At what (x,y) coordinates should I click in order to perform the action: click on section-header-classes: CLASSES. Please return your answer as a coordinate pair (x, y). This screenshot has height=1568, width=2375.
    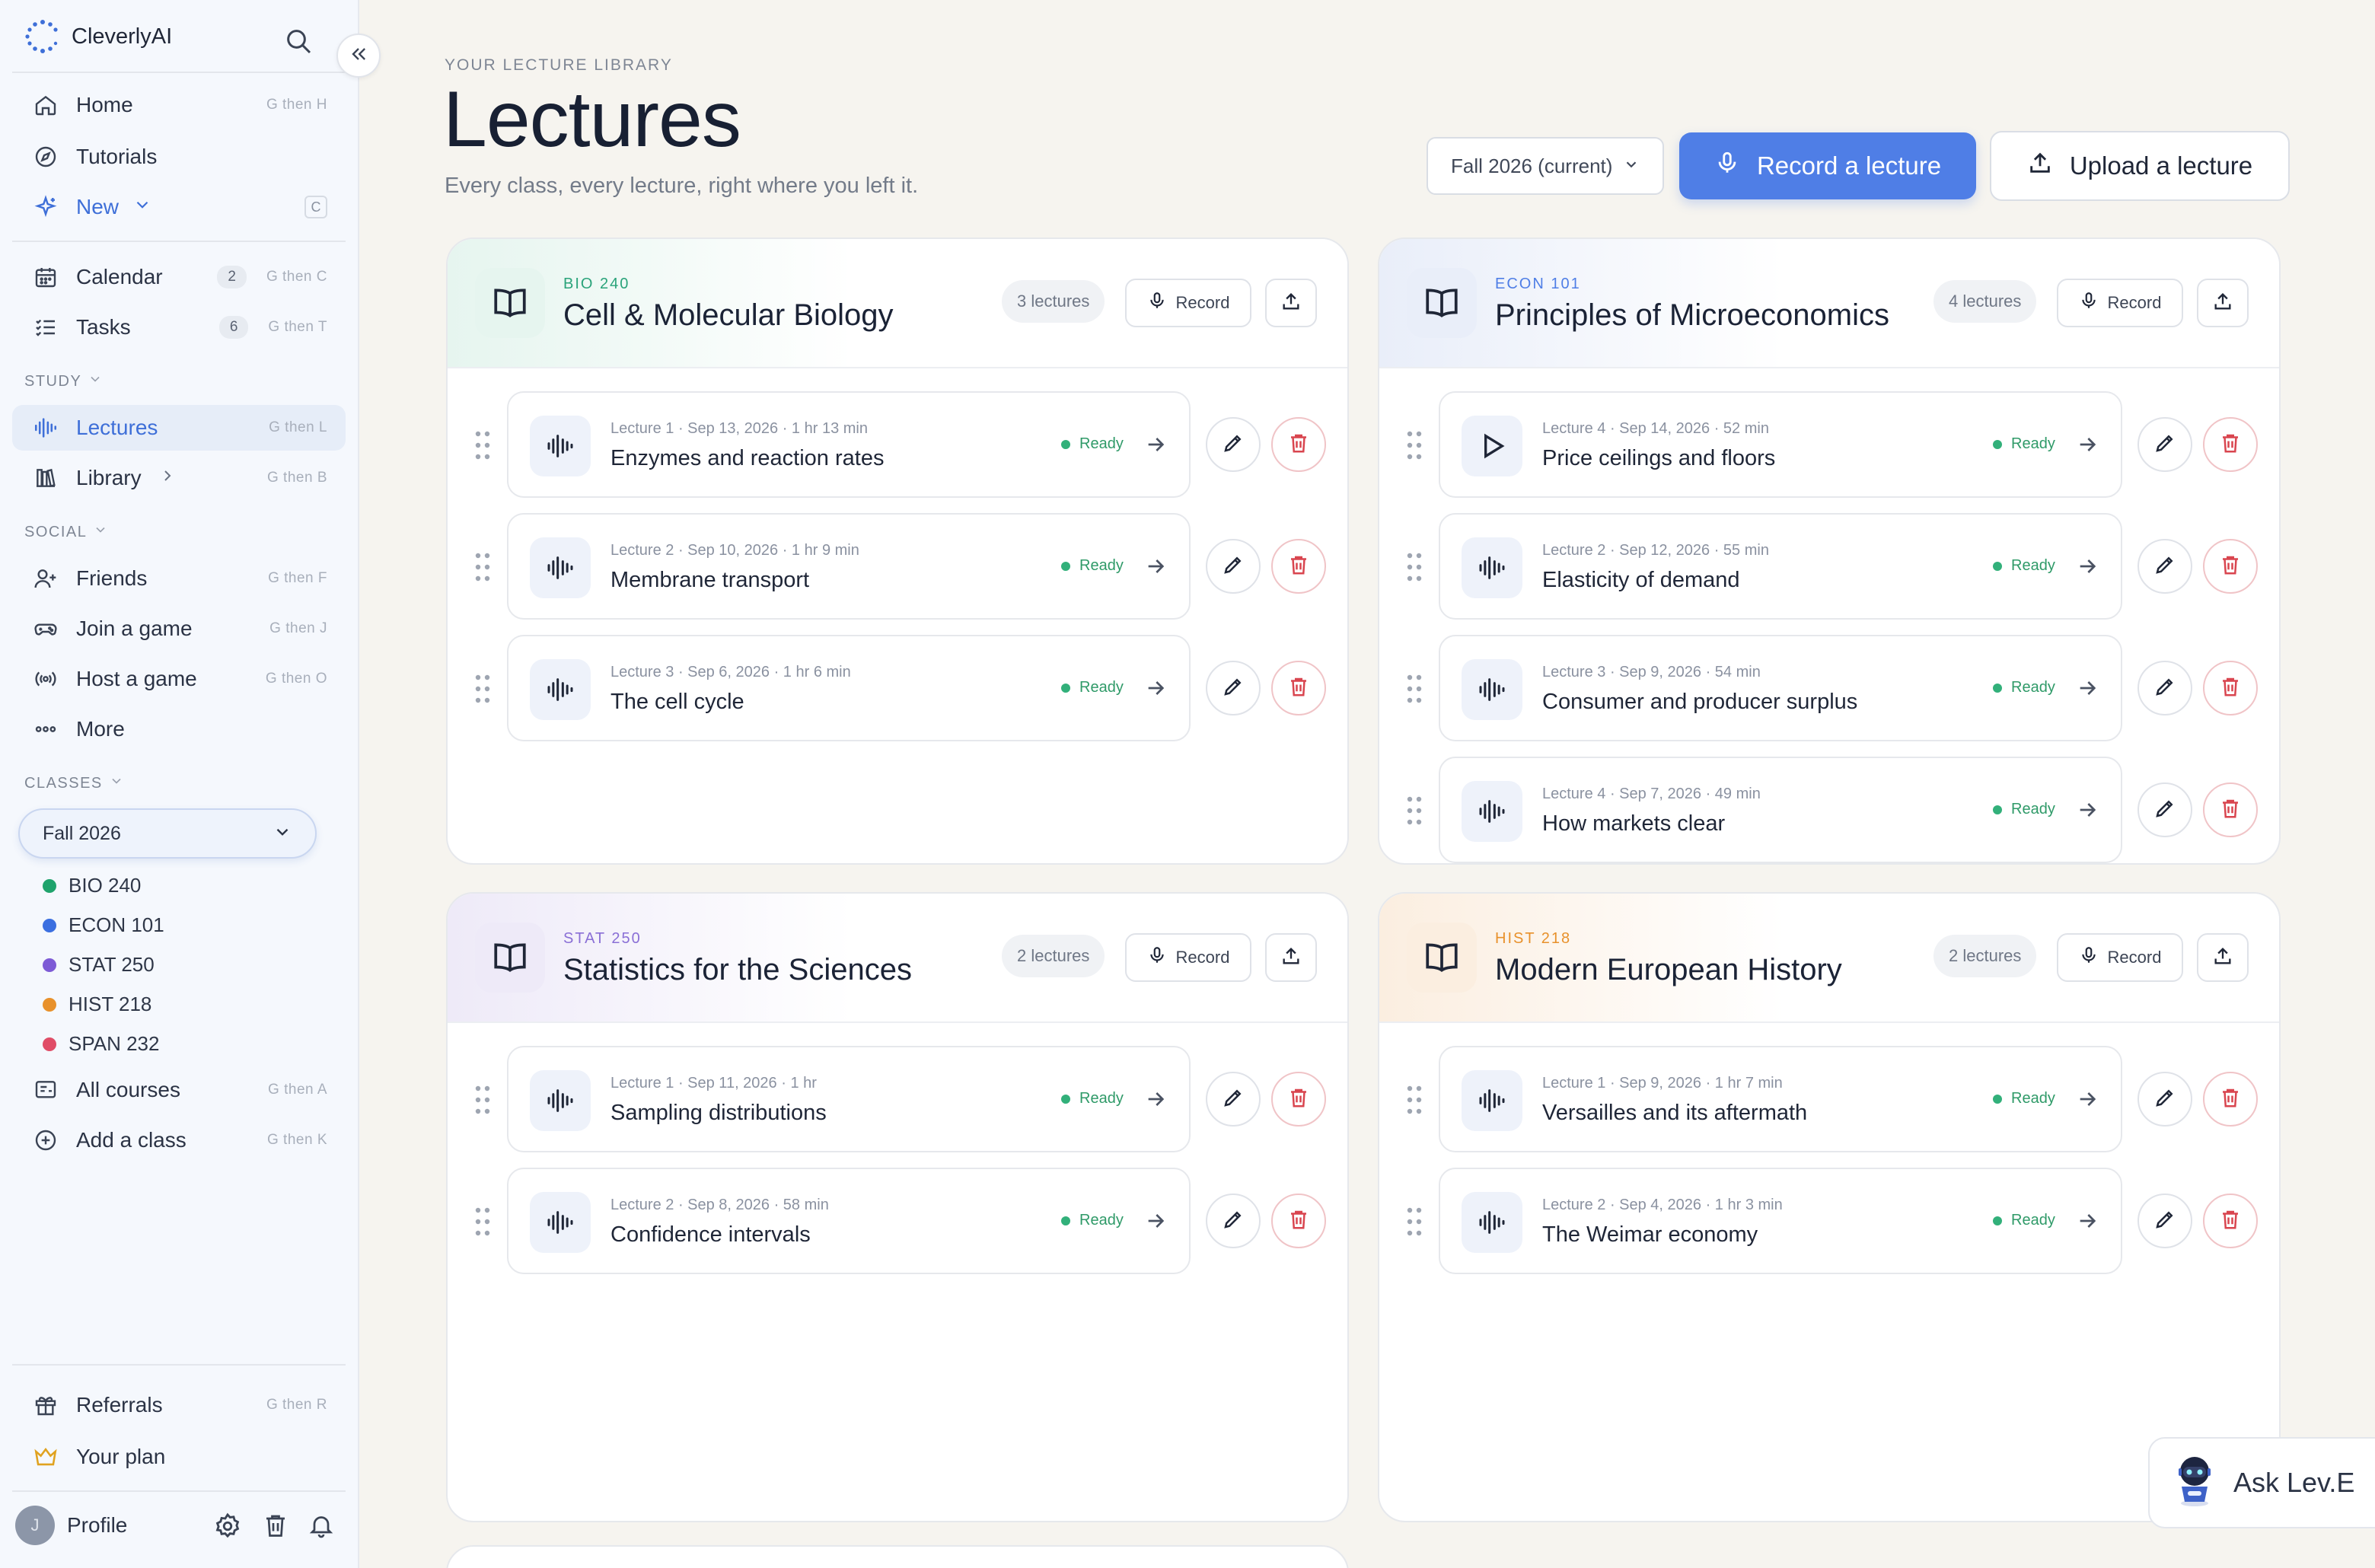
    Looking at the image, I should click on (74, 783).